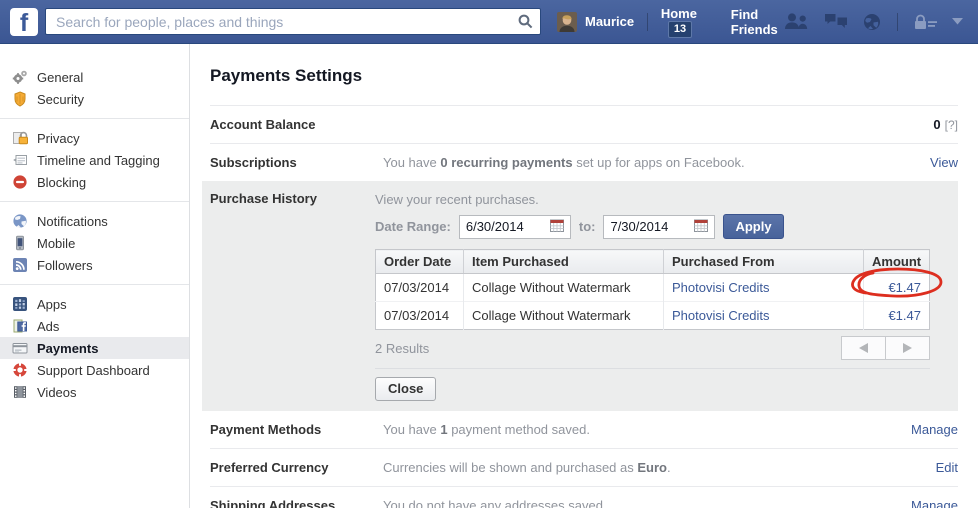  Describe the element at coordinates (94, 182) in the screenshot. I see `sidebar-item-blocking: Blocking` at that location.